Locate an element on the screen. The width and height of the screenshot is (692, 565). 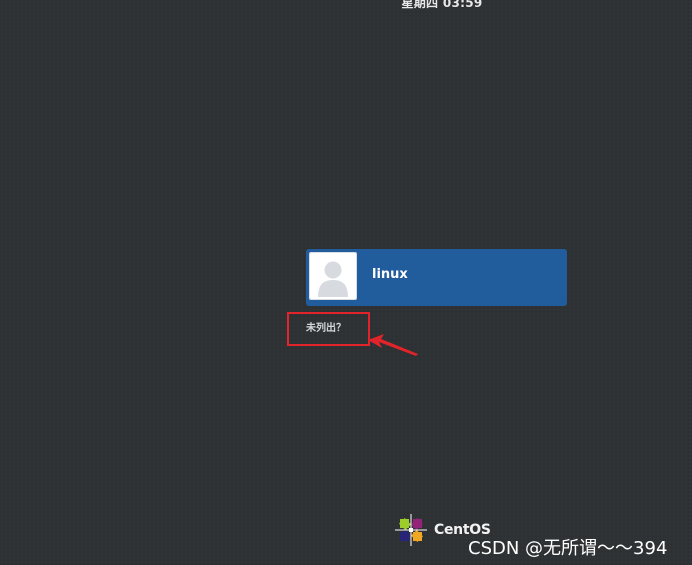
user-list-item-linux: linux is located at coordinates (436, 277).